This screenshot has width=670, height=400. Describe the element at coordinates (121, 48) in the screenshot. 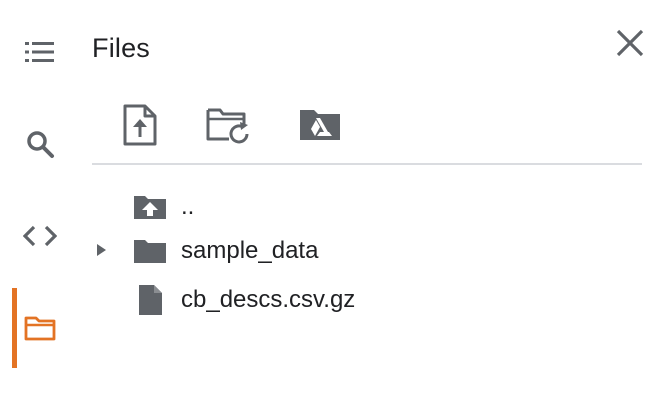

I see `panel-title: Files` at that location.